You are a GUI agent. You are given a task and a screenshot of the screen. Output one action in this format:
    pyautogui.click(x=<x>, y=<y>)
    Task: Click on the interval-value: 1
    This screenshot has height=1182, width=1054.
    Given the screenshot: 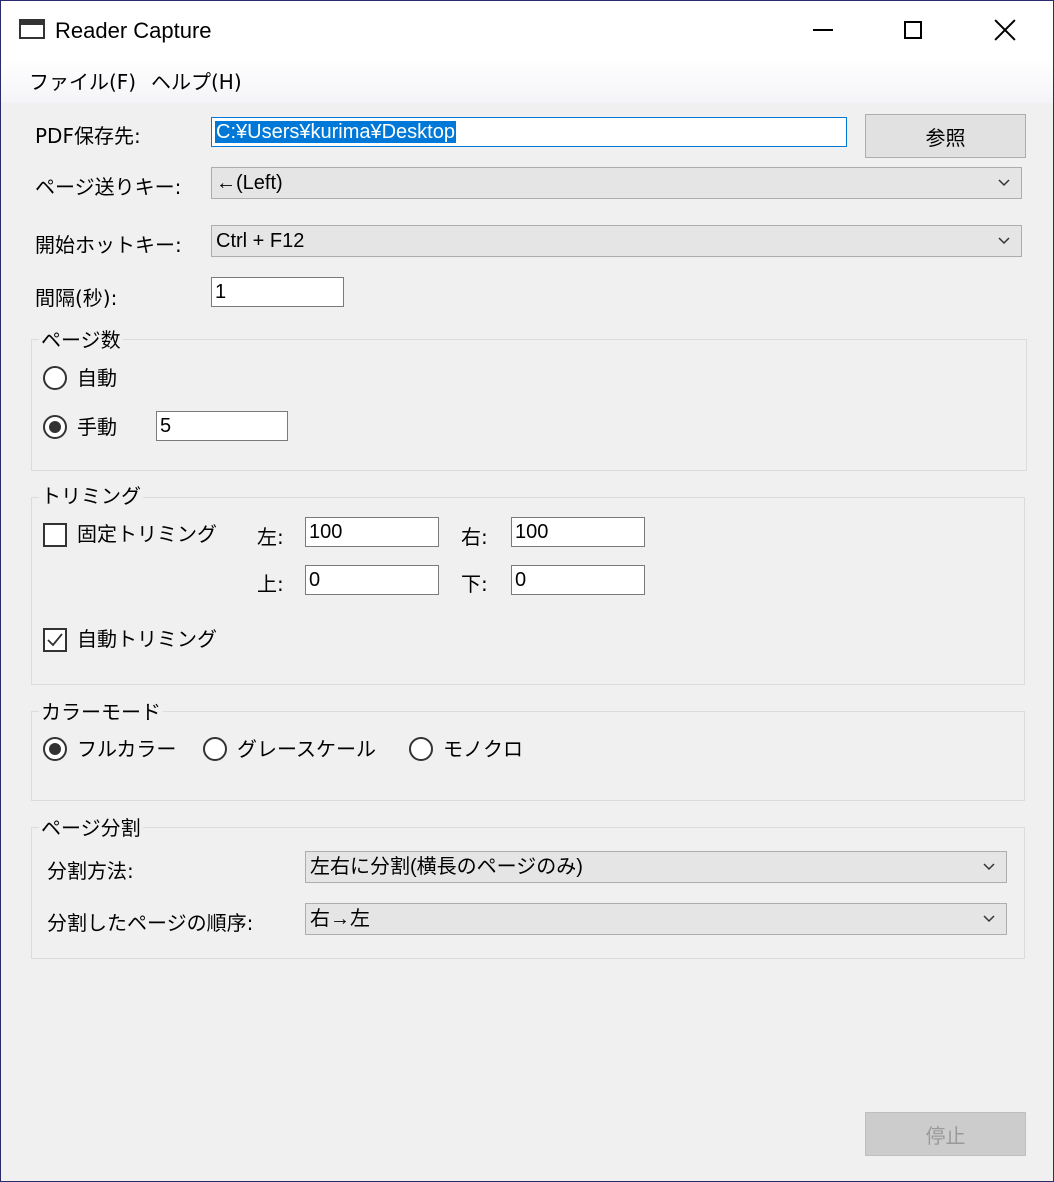 What is the action you would take?
    pyautogui.click(x=221, y=292)
    